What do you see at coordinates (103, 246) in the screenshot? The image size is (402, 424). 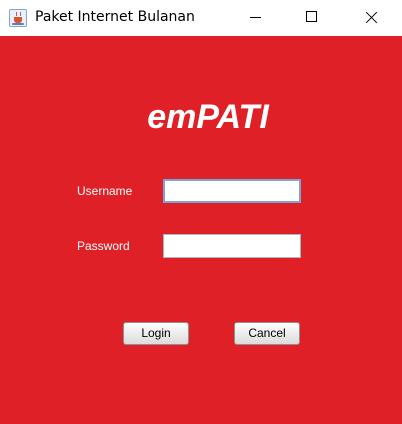 I see `password-label: Password` at bounding box center [103, 246].